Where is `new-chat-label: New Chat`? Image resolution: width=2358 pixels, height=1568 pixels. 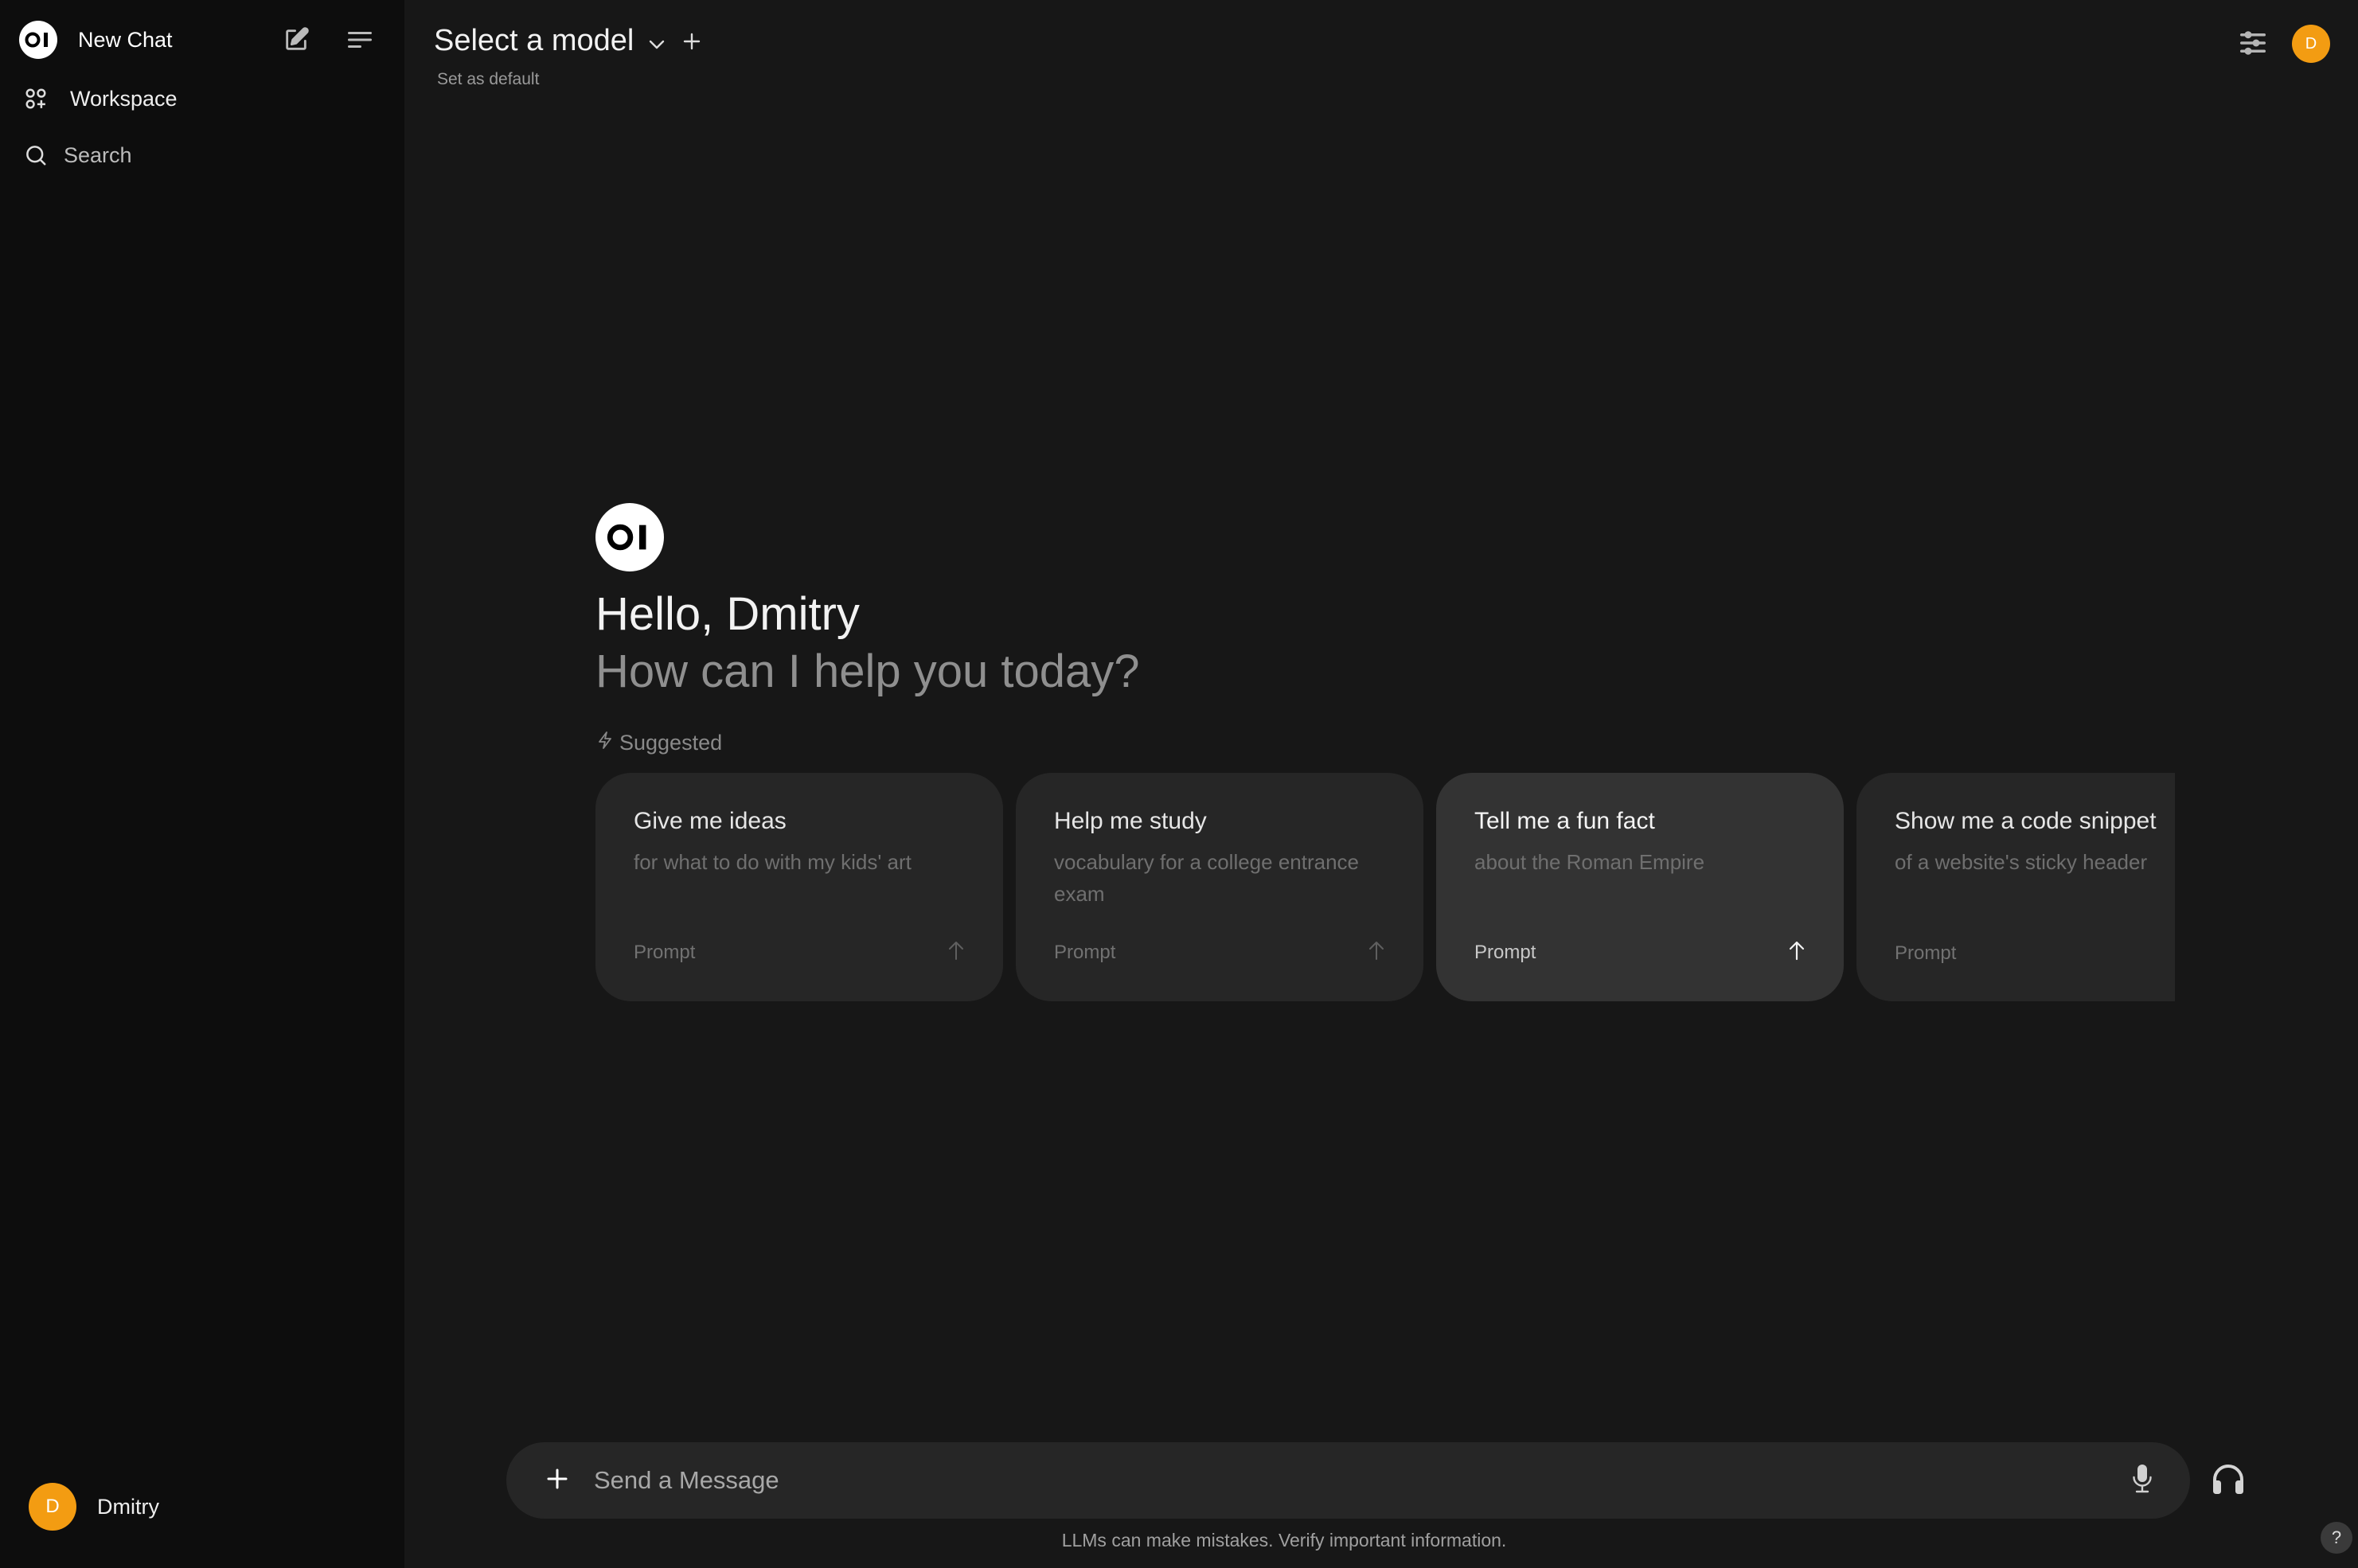 new-chat-label: New Chat is located at coordinates (125, 40).